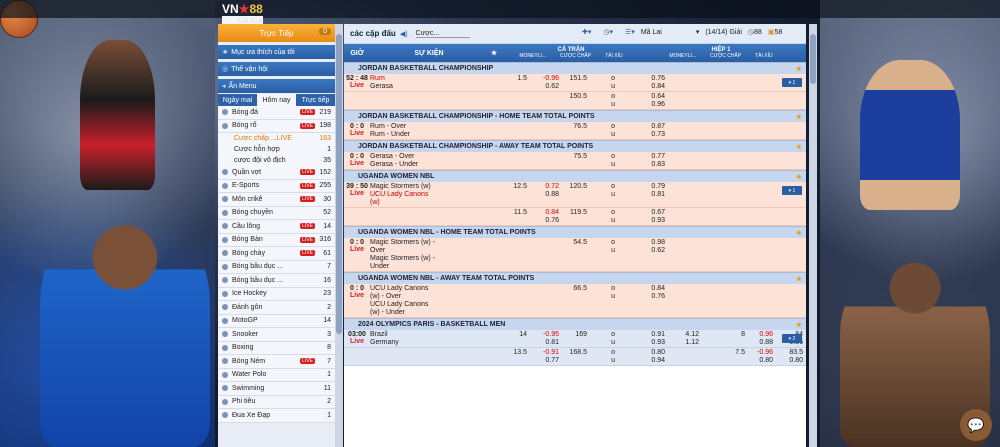 The width and height of the screenshot is (1000, 447). Describe the element at coordinates (586, 32) in the screenshot. I see `plus-icon: ✚▾` at that location.